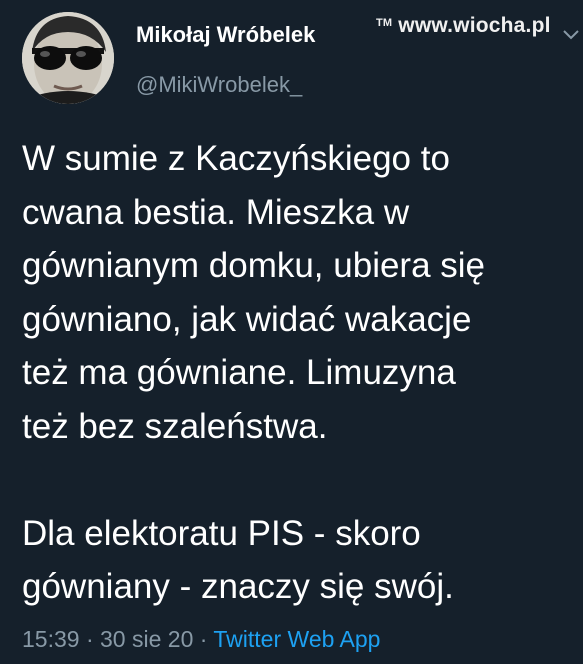 The width and height of the screenshot is (583, 664). Describe the element at coordinates (216, 212) in the screenshot. I see `tweet-line: cwana bestia. Mieszka w` at that location.